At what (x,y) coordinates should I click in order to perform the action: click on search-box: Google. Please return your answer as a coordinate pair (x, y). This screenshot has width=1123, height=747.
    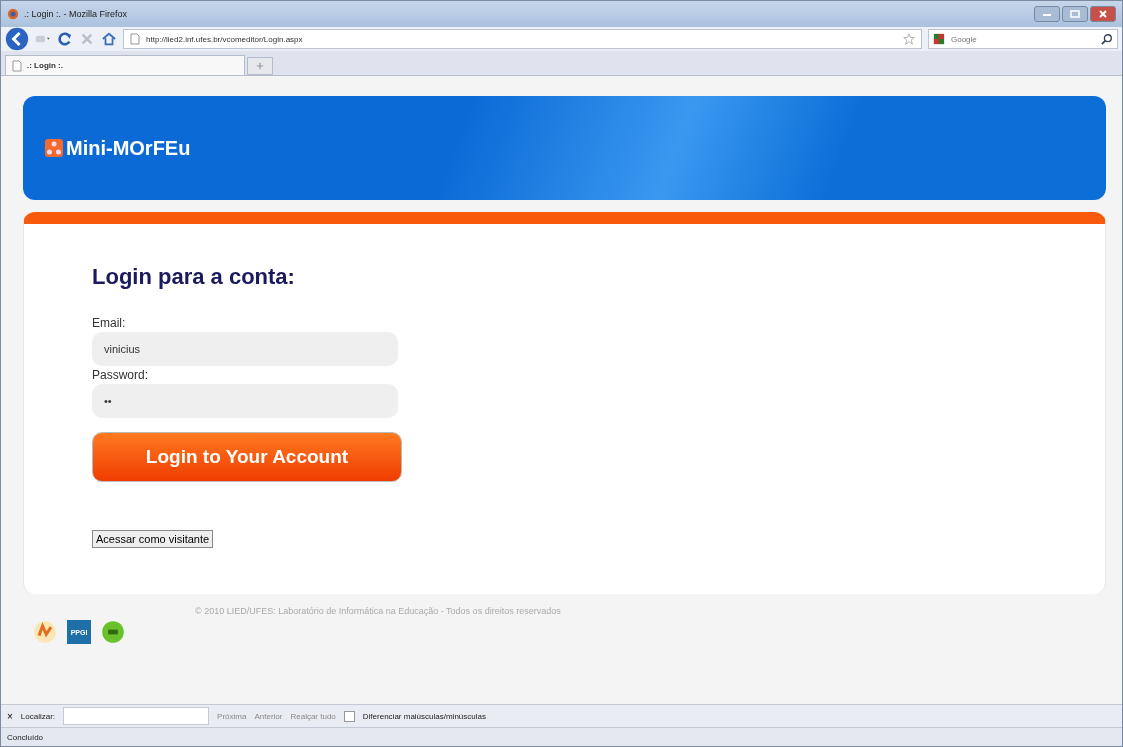
    Looking at the image, I should click on (1023, 39).